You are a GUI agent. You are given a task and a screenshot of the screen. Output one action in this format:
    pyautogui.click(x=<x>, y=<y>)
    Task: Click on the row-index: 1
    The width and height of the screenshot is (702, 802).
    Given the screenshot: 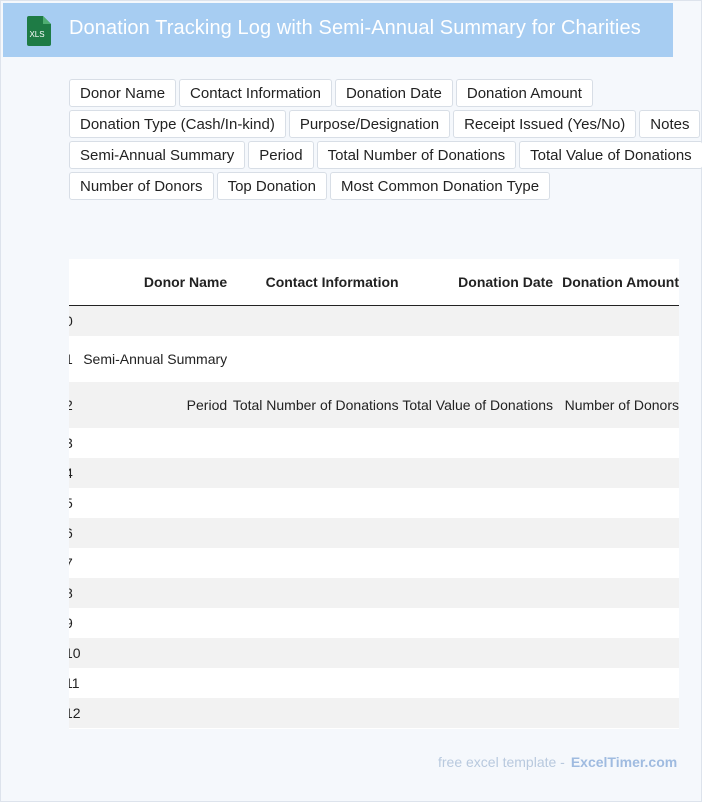 What is the action you would take?
    pyautogui.click(x=75, y=358)
    